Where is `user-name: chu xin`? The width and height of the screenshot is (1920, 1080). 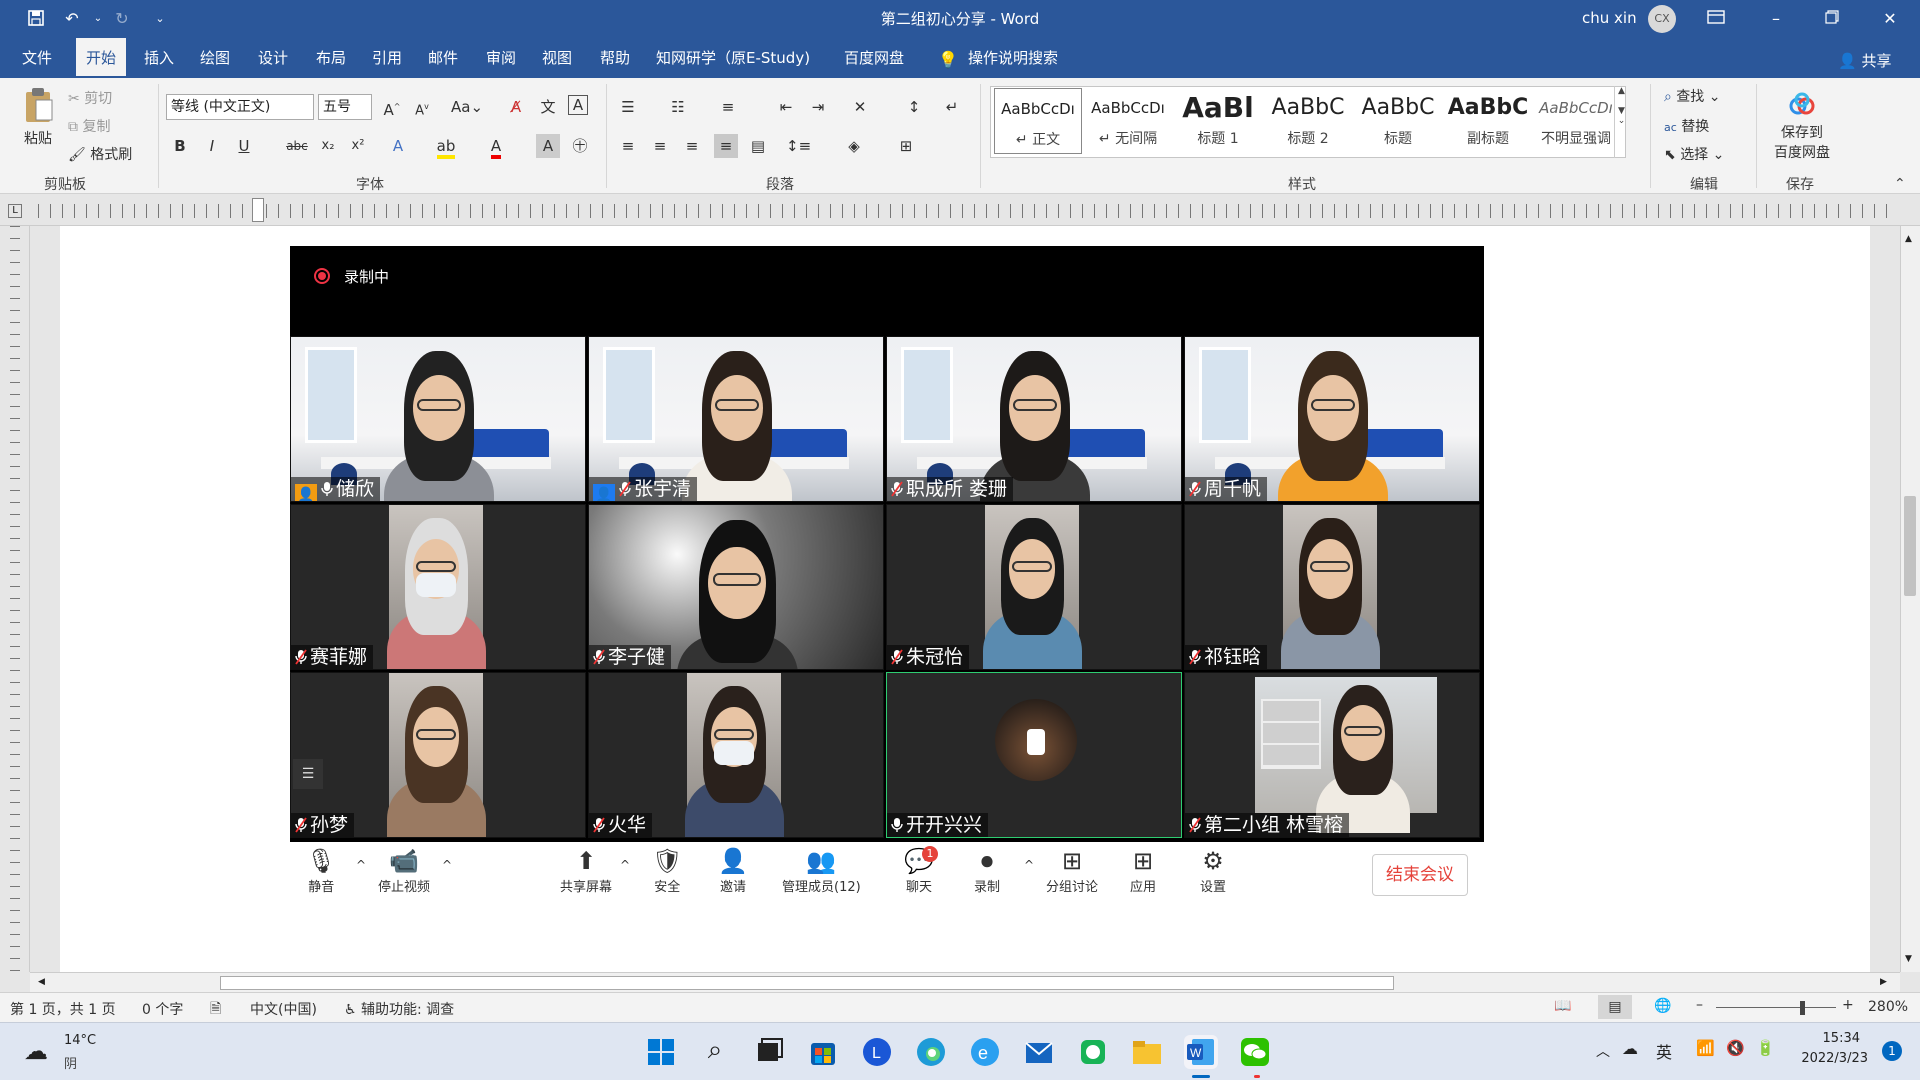 user-name: chu xin is located at coordinates (1609, 18).